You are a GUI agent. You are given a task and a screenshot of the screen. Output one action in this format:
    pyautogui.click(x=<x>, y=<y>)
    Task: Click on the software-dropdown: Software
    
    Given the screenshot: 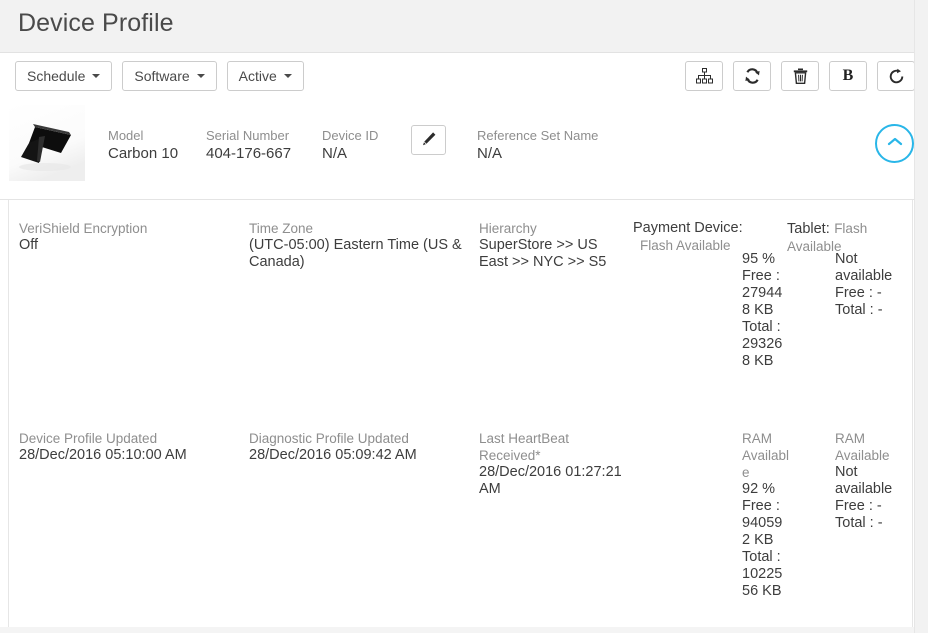 What is the action you would take?
    pyautogui.click(x=169, y=76)
    